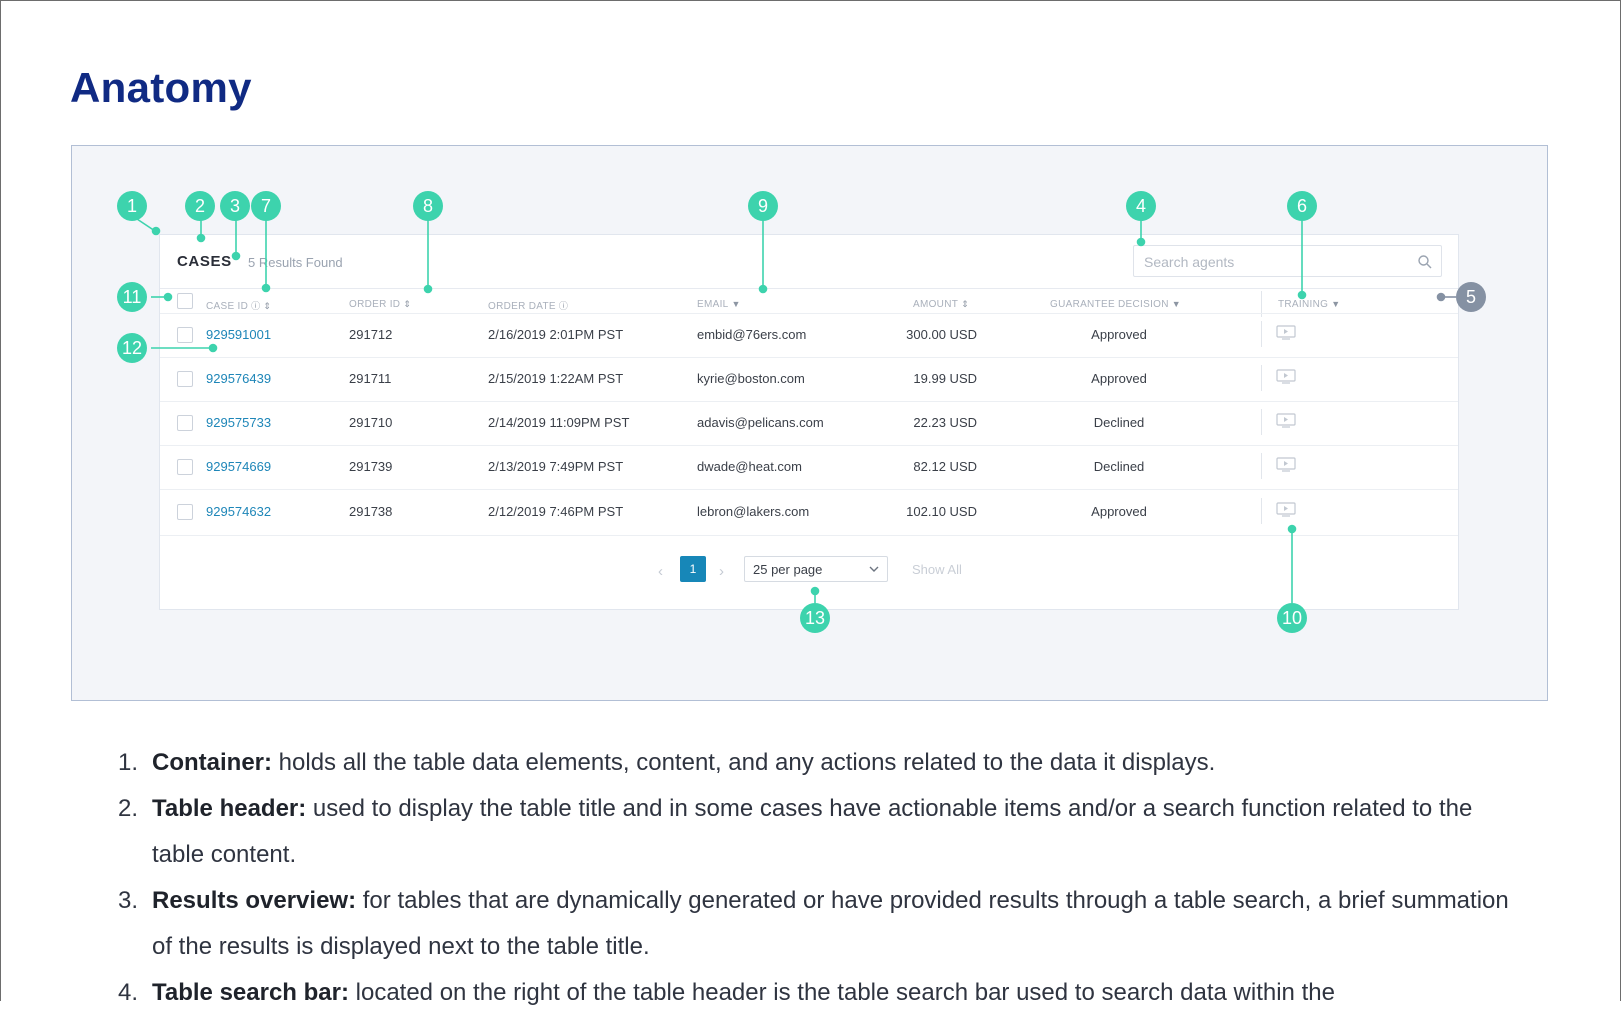  What do you see at coordinates (937, 569) in the screenshot?
I see `show-all-link: Show All` at bounding box center [937, 569].